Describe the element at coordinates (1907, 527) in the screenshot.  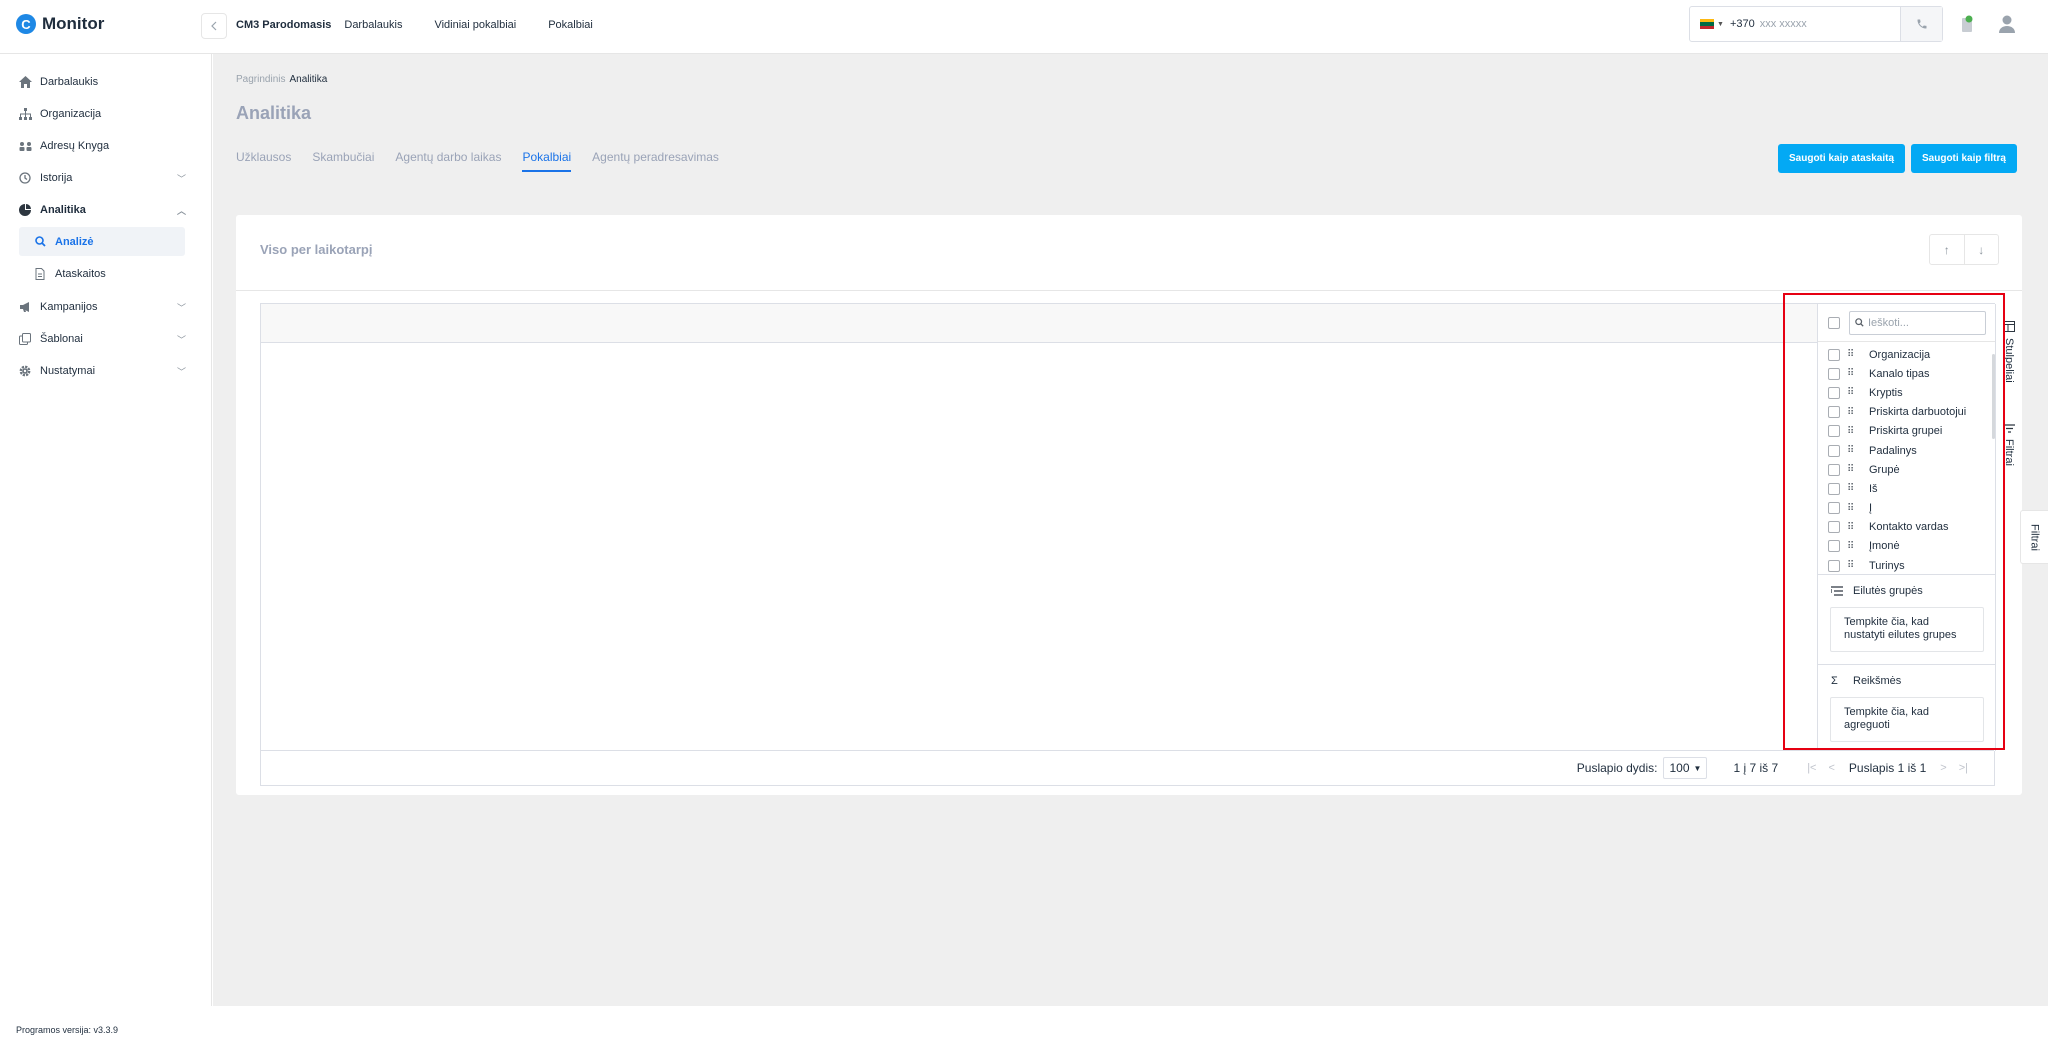
I see `column-item: ⠿ Kontakto vardas` at that location.